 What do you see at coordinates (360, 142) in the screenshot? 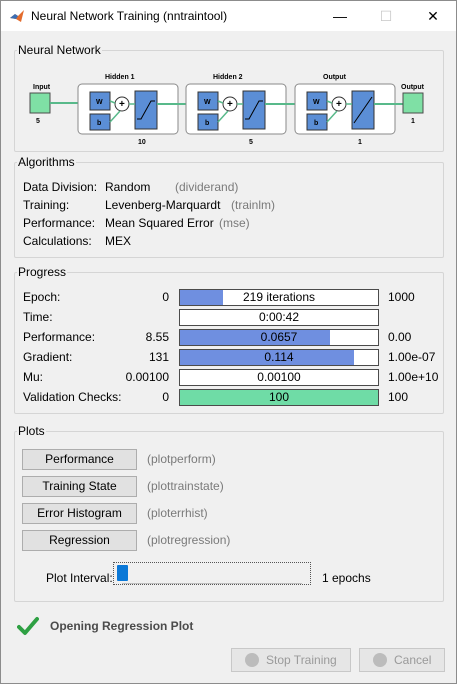
I see `output-layer-size: 1` at bounding box center [360, 142].